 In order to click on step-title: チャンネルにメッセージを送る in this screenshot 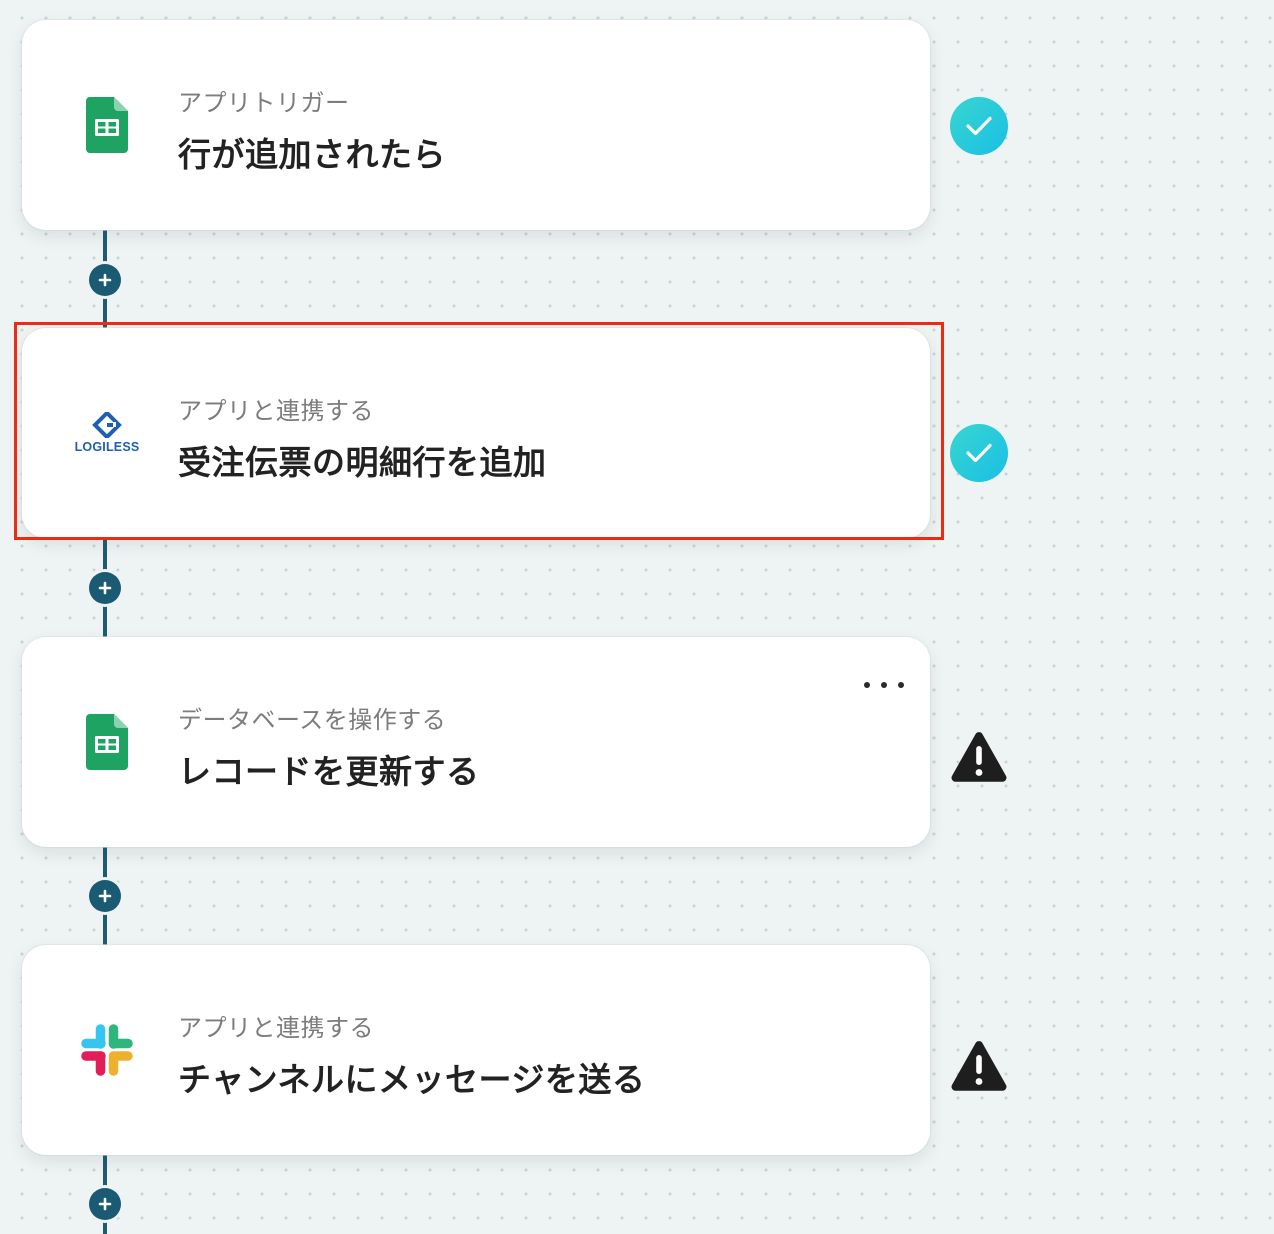, I will do `click(412, 1079)`.